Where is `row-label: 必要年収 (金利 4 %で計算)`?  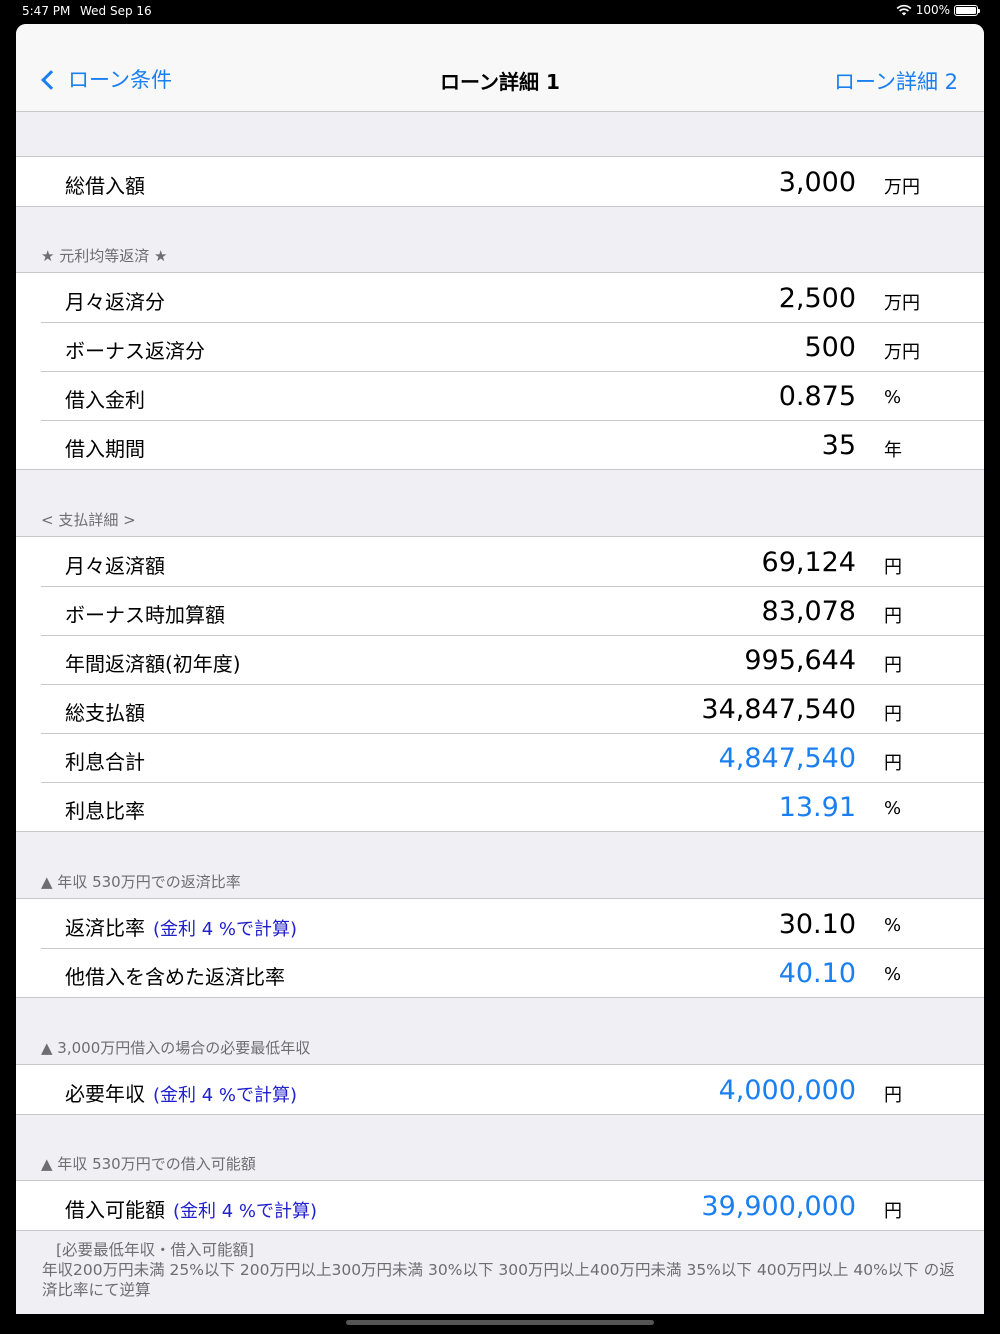
row-label: 必要年収 (金利 4 %で計算) is located at coordinates (181, 1092).